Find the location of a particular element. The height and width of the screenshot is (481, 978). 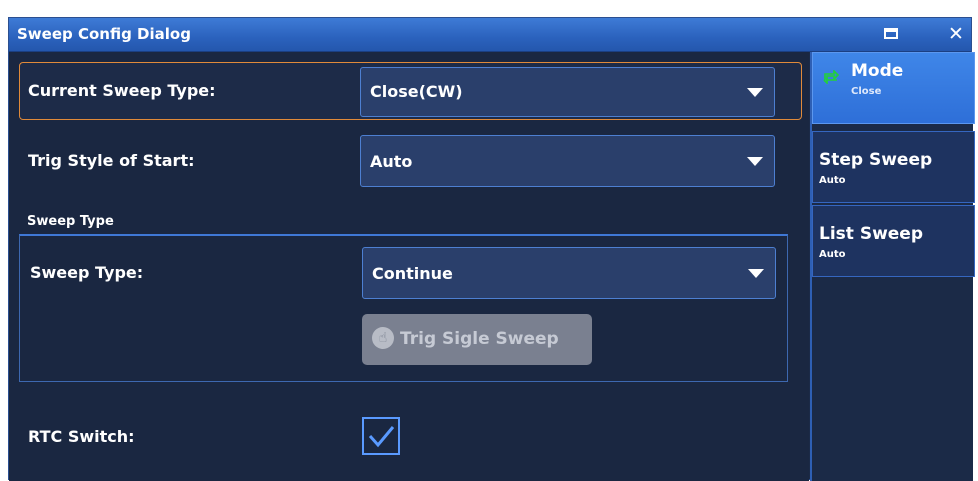

sweep-type-select: Continue is located at coordinates (569, 273).